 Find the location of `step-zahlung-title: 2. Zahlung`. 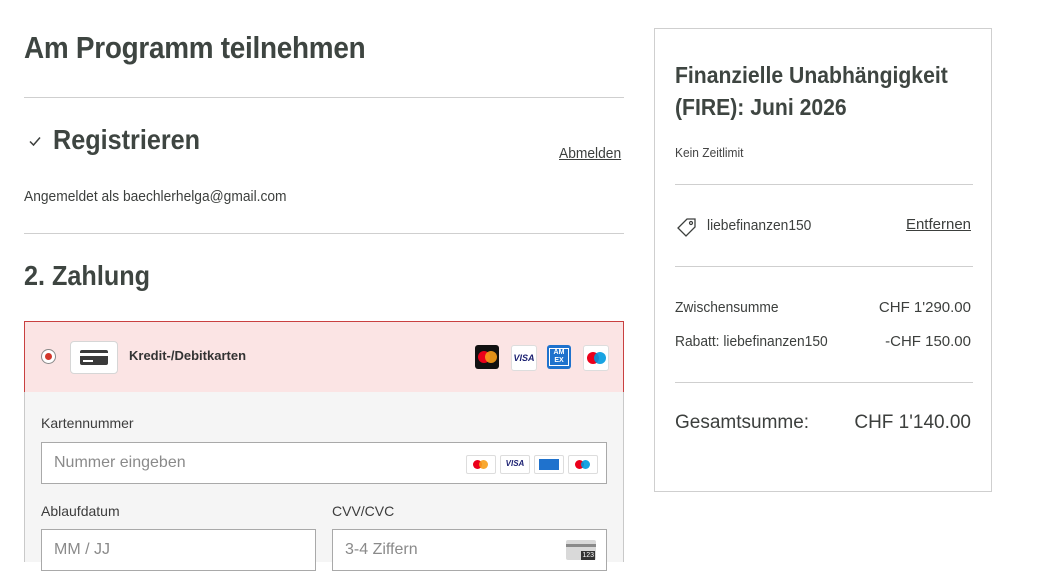

step-zahlung-title: 2. Zahlung is located at coordinates (87, 275).